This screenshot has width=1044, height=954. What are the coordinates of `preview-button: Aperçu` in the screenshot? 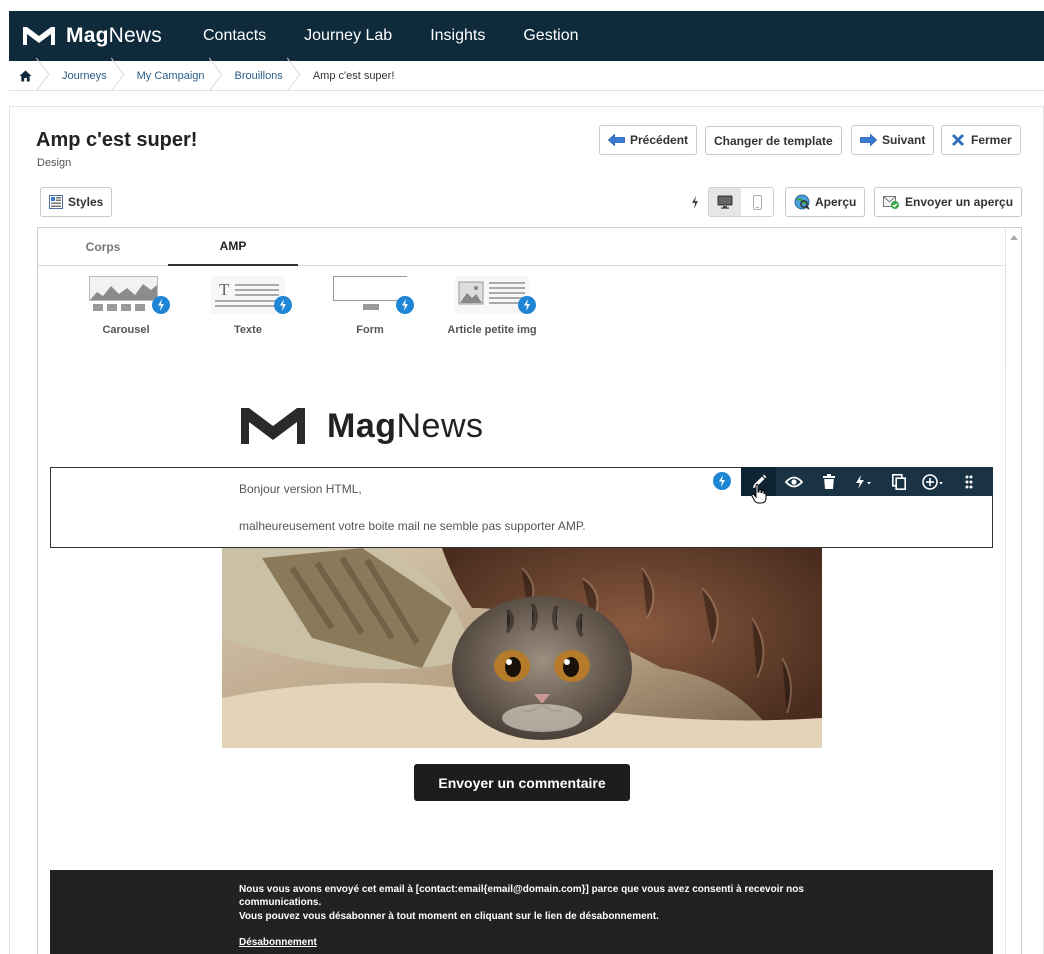 It's located at (825, 202).